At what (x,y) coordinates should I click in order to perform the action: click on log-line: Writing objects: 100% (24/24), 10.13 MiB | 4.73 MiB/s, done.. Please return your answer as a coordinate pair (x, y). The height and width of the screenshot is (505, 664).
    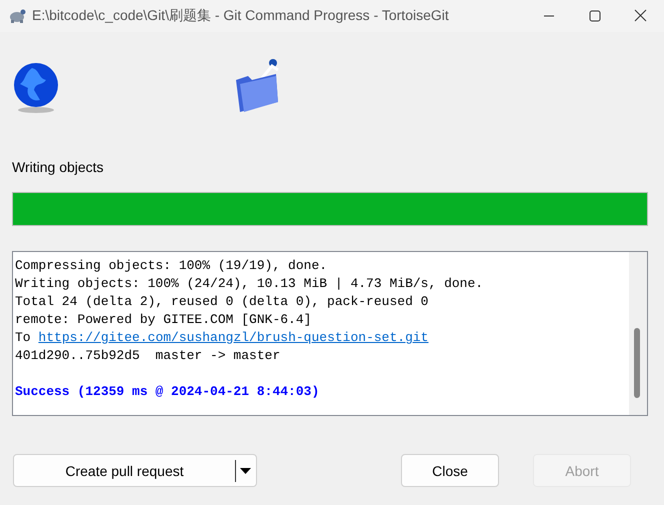
    Looking at the image, I should click on (249, 284).